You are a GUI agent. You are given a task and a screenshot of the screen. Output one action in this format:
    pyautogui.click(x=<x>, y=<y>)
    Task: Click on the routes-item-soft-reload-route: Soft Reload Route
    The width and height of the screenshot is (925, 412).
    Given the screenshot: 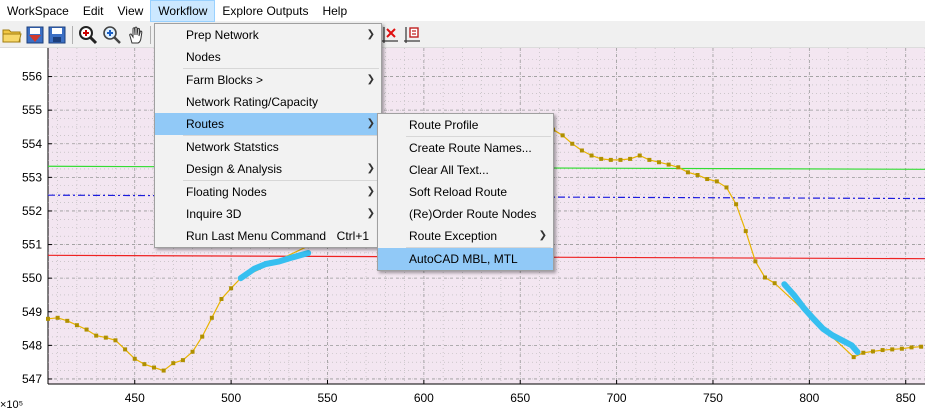 What is the action you would take?
    pyautogui.click(x=465, y=192)
    